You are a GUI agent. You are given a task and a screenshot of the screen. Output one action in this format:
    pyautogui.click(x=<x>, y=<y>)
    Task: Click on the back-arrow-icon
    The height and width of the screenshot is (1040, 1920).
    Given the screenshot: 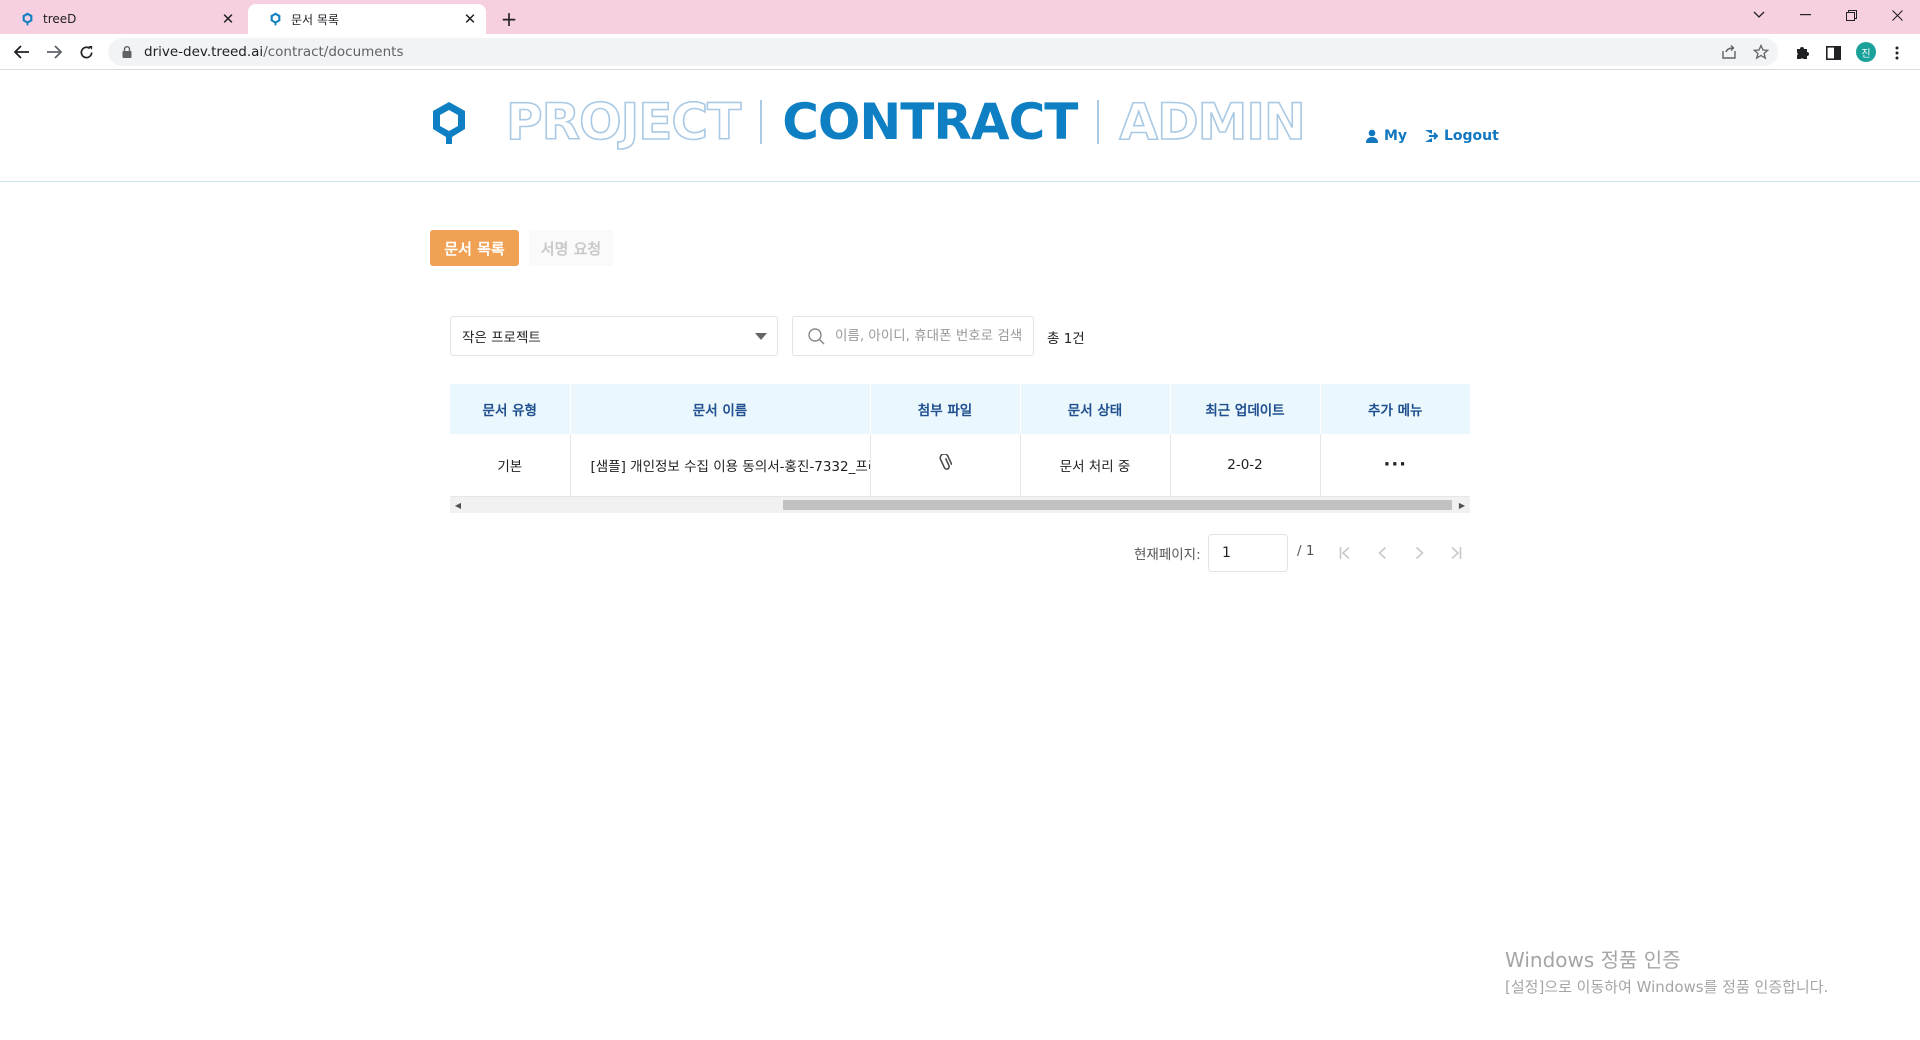 What is the action you would take?
    pyautogui.click(x=22, y=52)
    